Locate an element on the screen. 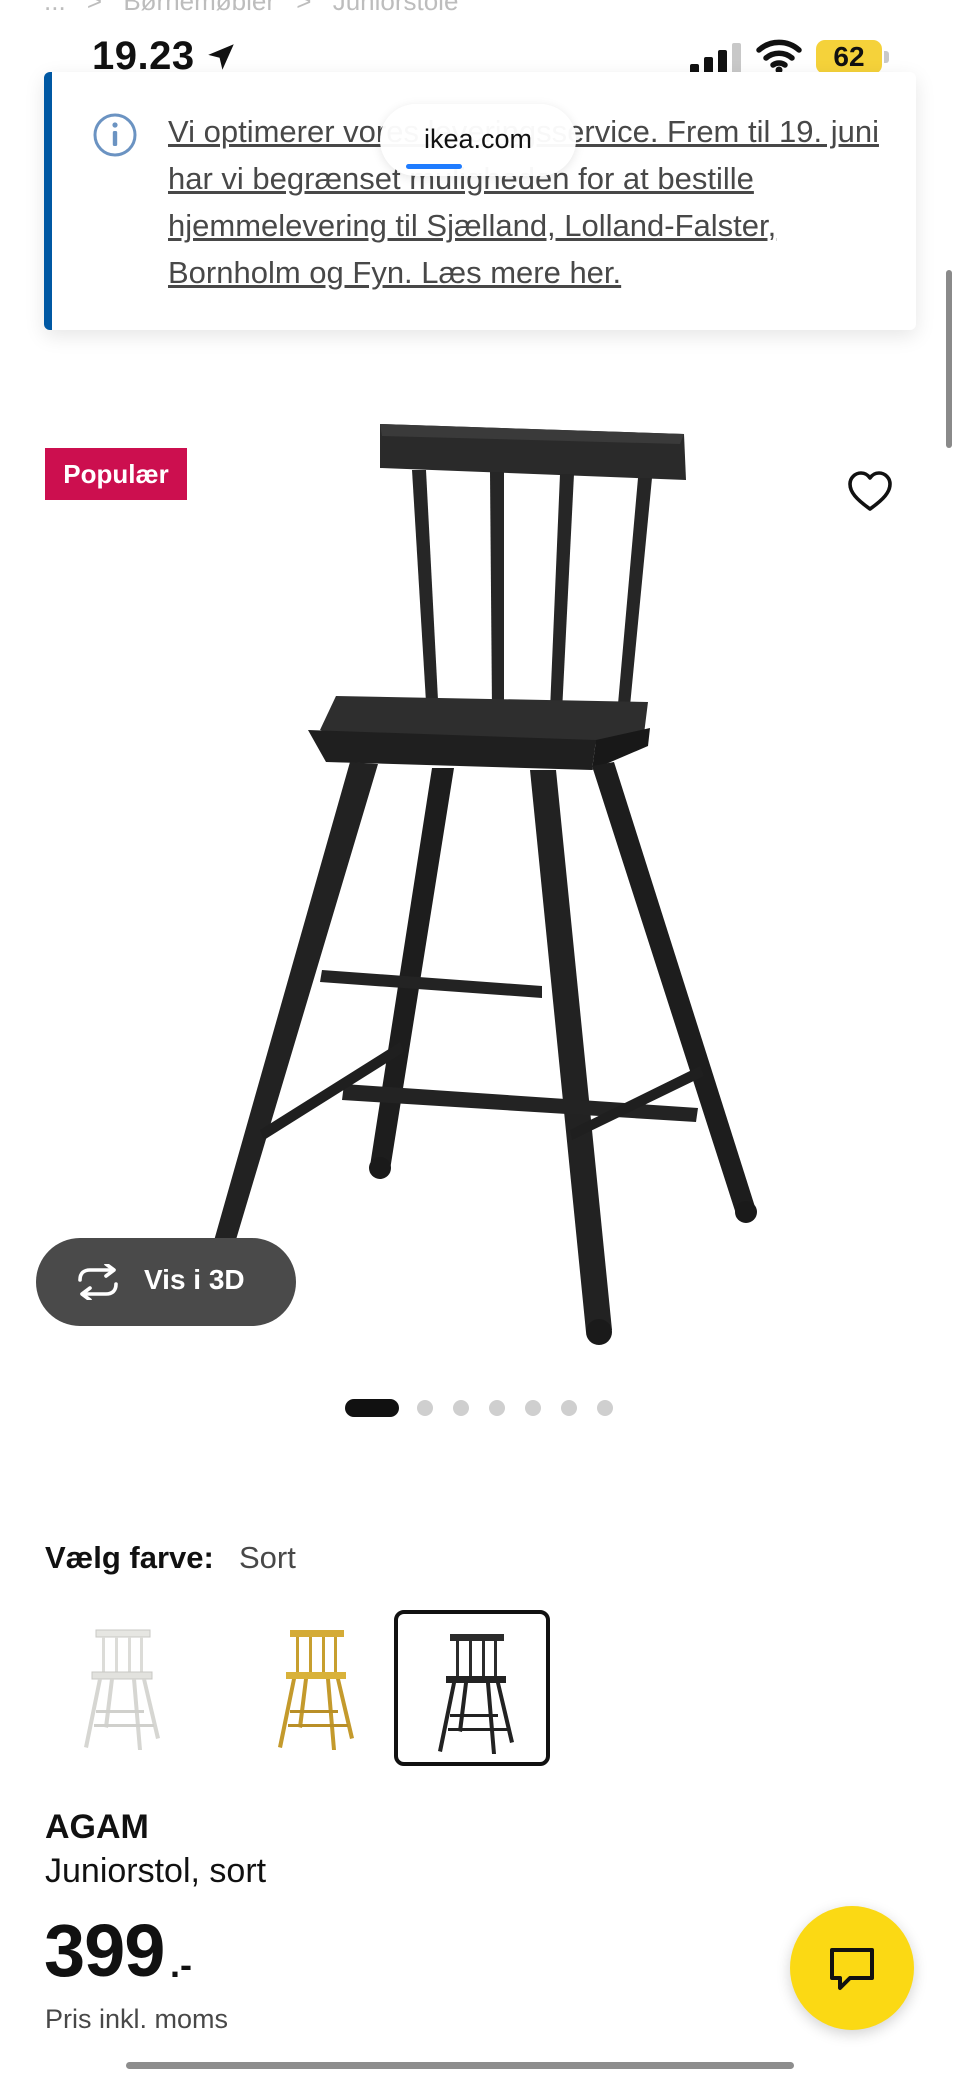  price-suffix: .- is located at coordinates (181, 1964).